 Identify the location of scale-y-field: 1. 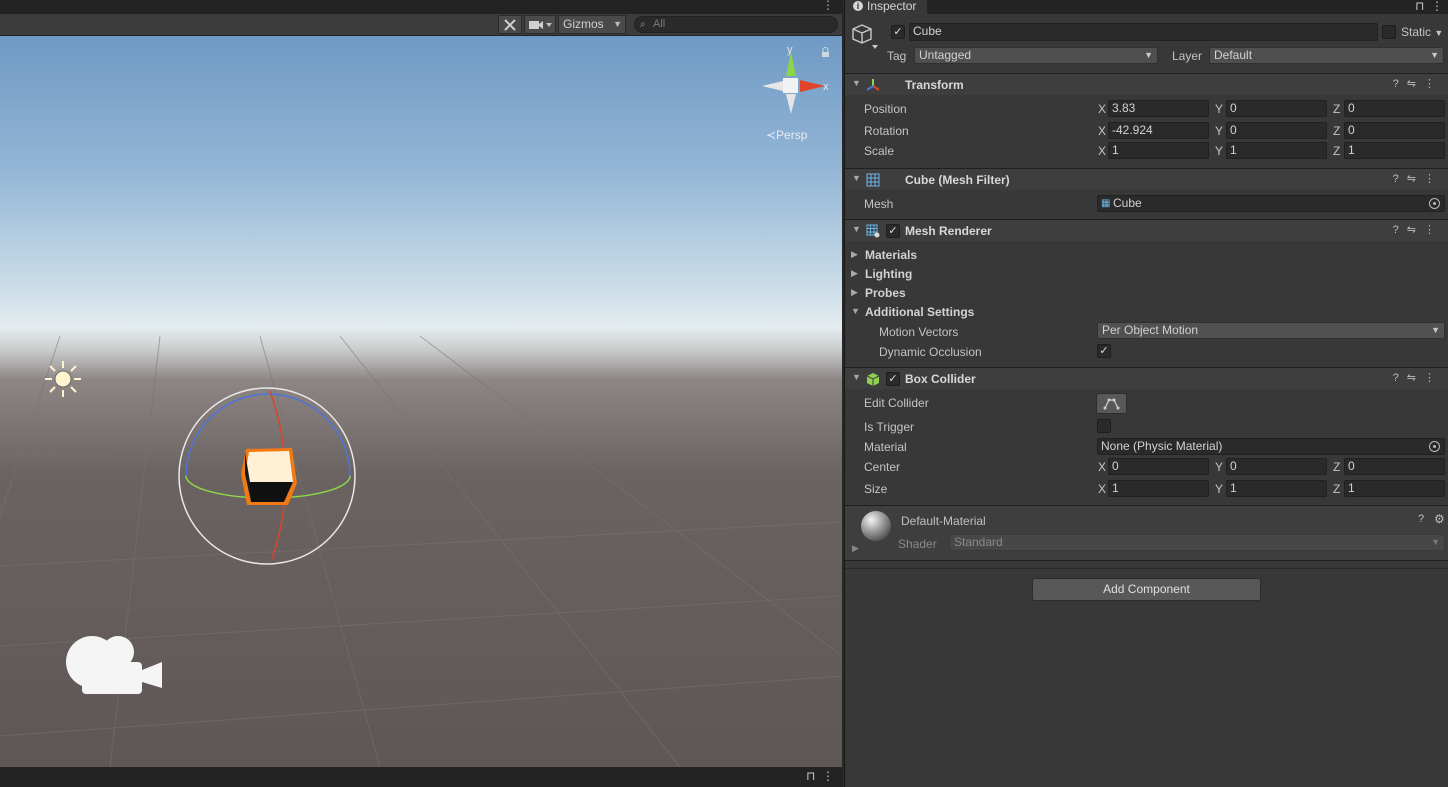
(1276, 150).